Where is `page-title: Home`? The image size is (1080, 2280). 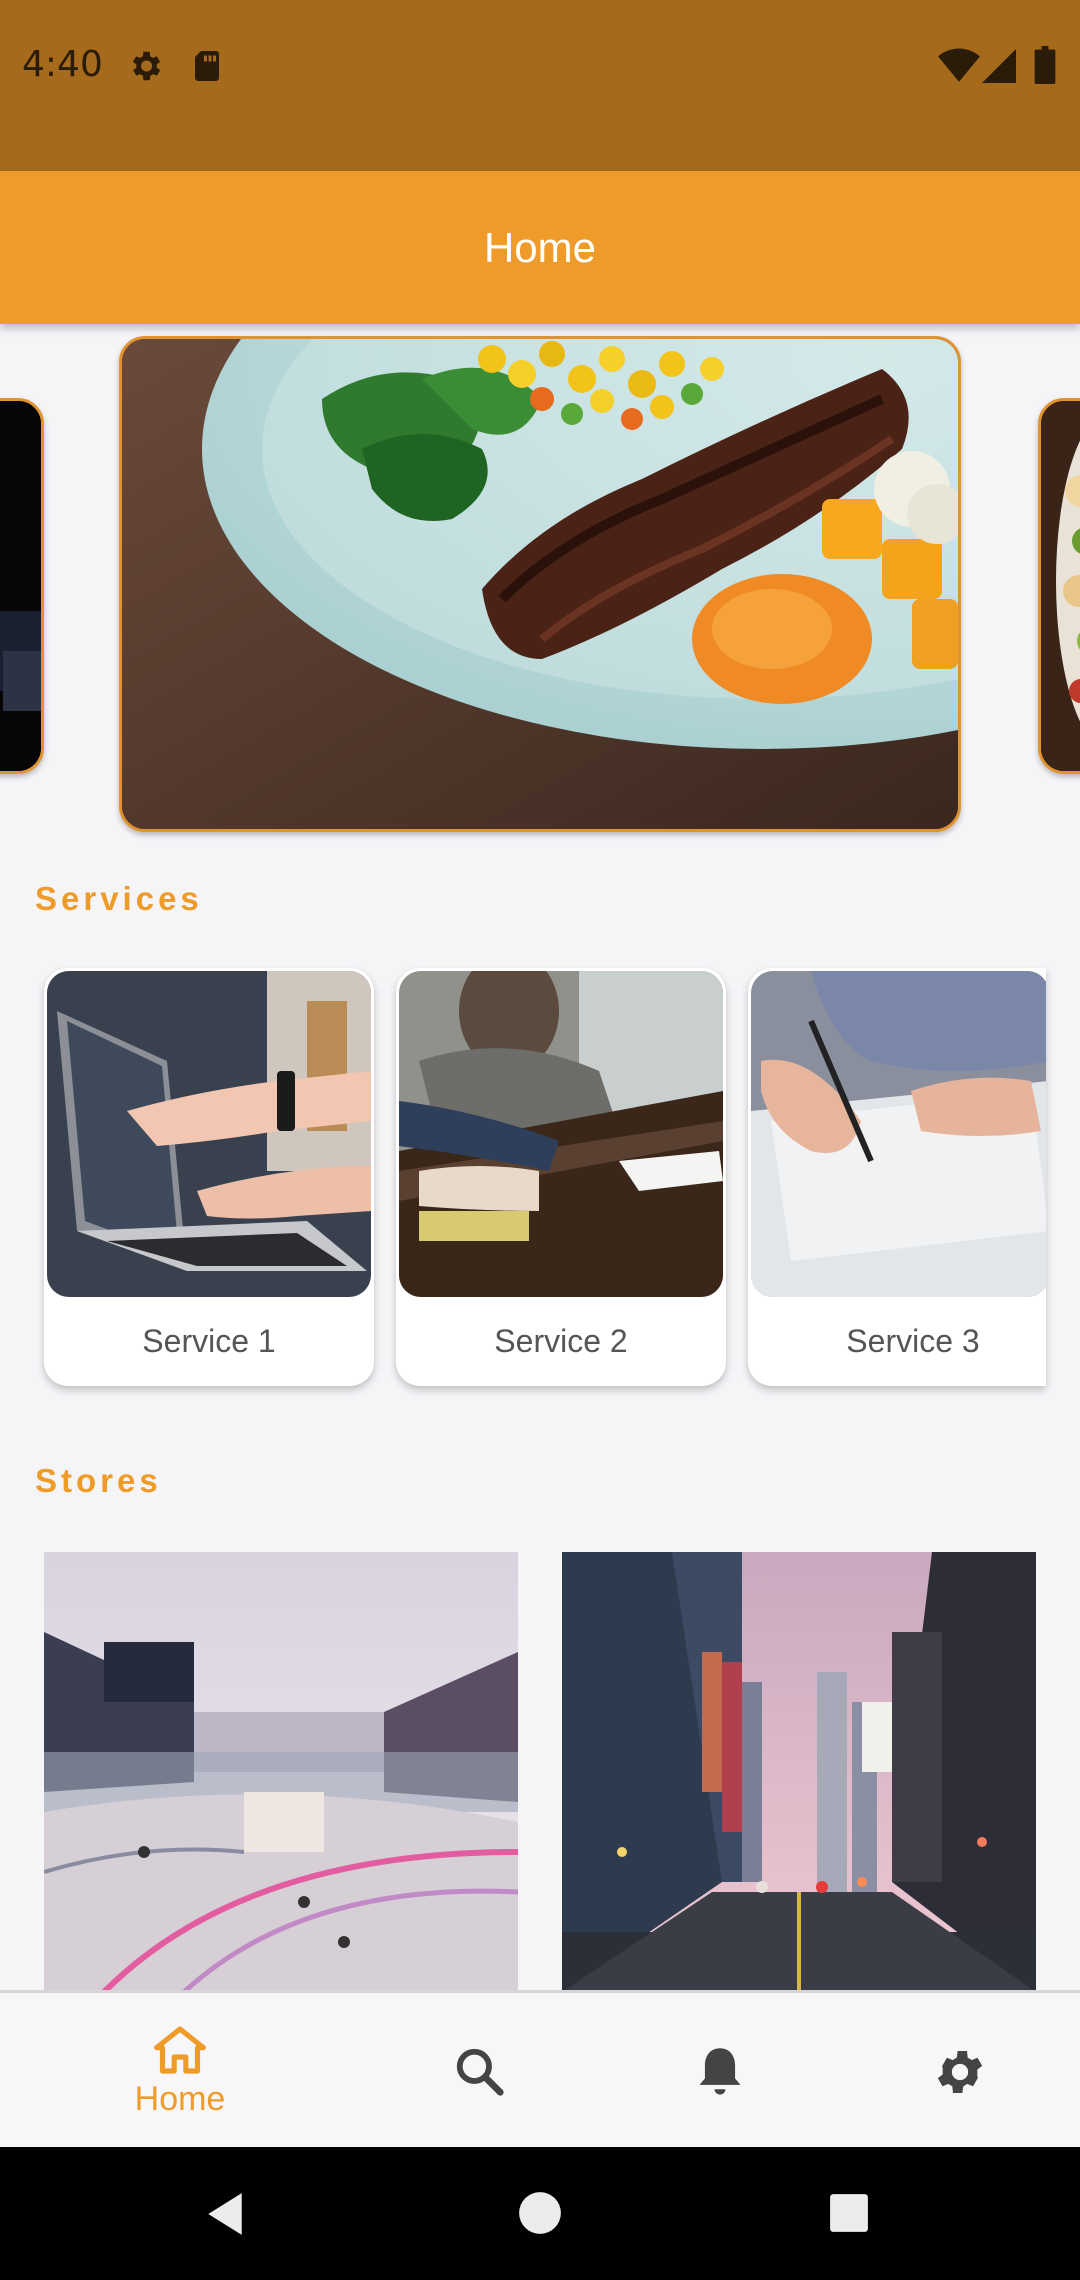 page-title: Home is located at coordinates (540, 247).